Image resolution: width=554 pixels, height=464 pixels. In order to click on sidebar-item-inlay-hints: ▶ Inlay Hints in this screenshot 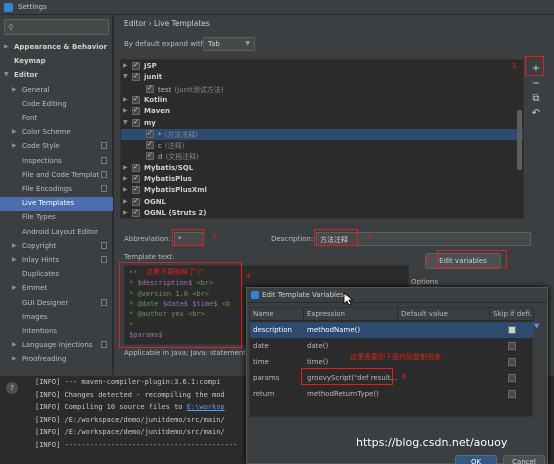, I will do `click(56, 261)`.